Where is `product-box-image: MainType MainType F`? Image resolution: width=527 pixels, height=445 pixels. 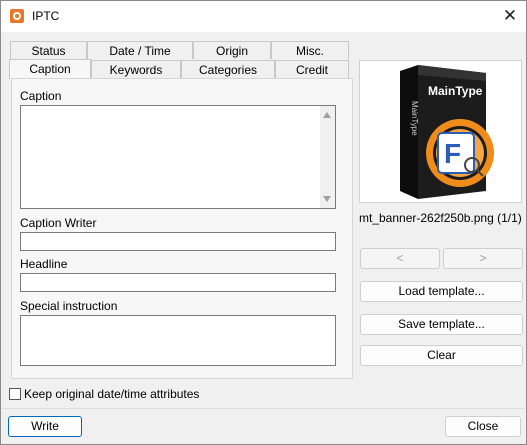
product-box-image: MainType MainType F is located at coordinates (447, 132).